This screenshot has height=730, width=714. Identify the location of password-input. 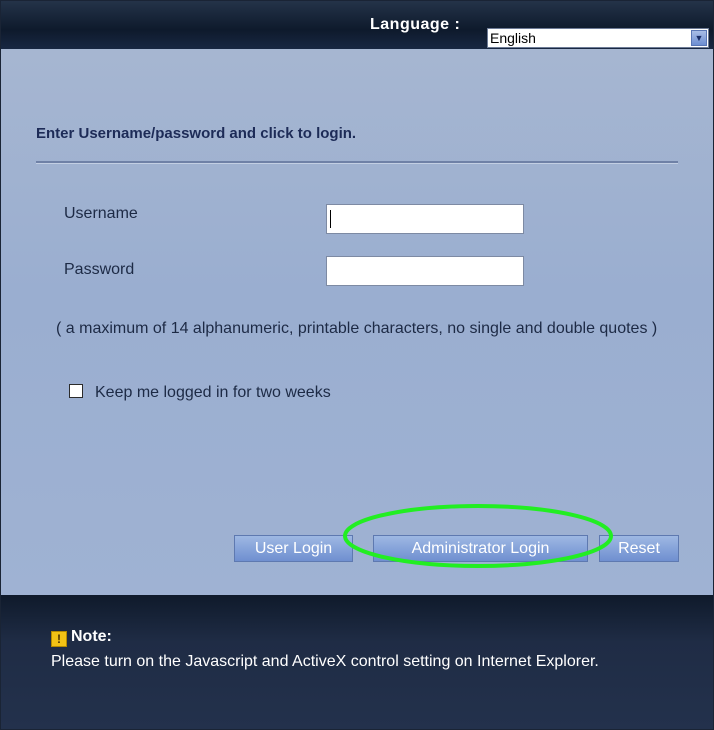
(425, 271).